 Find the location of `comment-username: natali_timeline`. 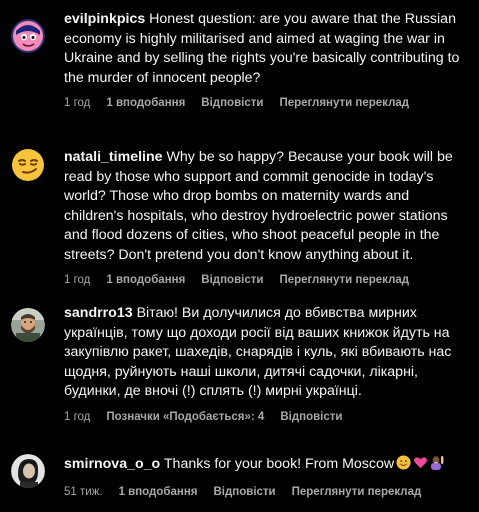

comment-username: natali_timeline is located at coordinates (113, 157).